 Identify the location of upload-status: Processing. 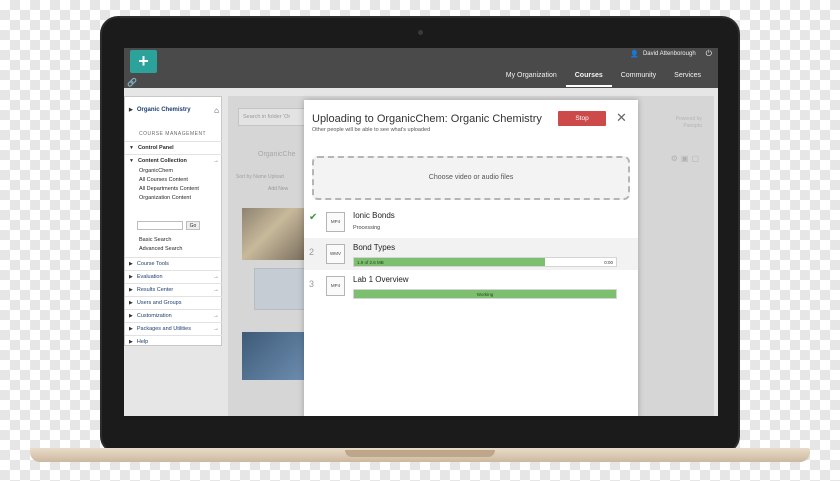
(367, 228).